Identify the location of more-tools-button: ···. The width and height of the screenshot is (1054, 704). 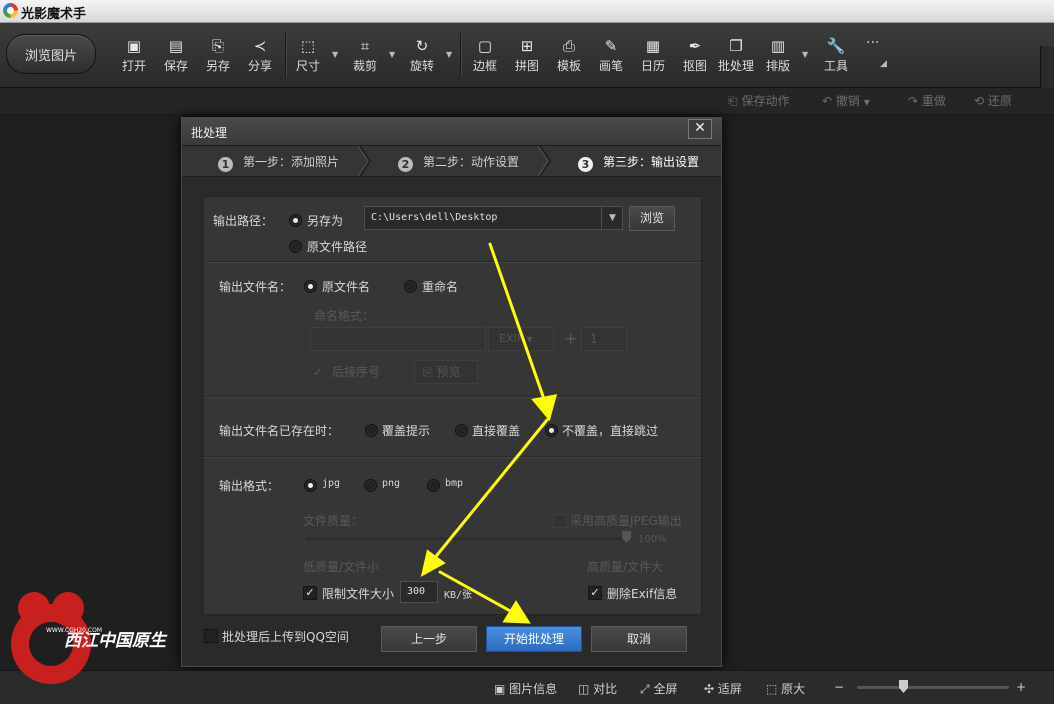
(872, 43).